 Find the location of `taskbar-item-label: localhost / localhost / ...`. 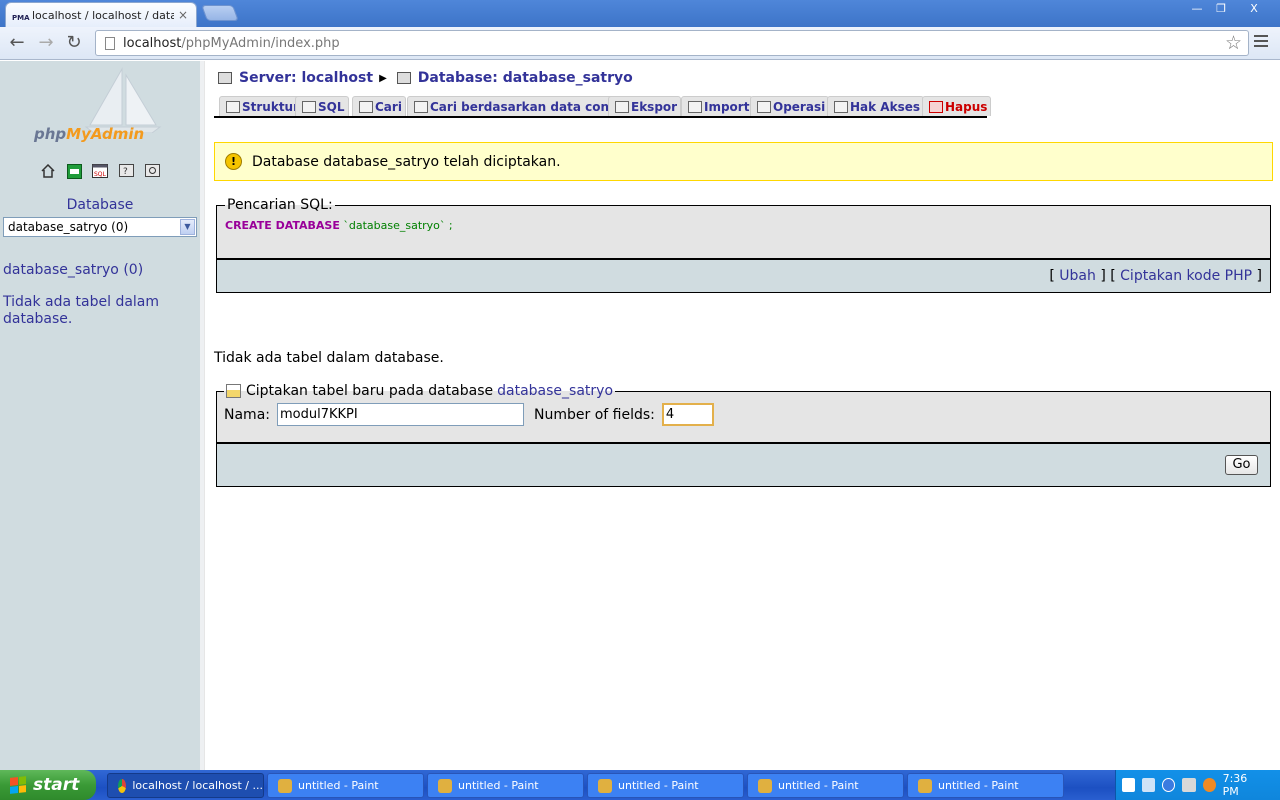

taskbar-item-label: localhost / localhost / ... is located at coordinates (197, 785).